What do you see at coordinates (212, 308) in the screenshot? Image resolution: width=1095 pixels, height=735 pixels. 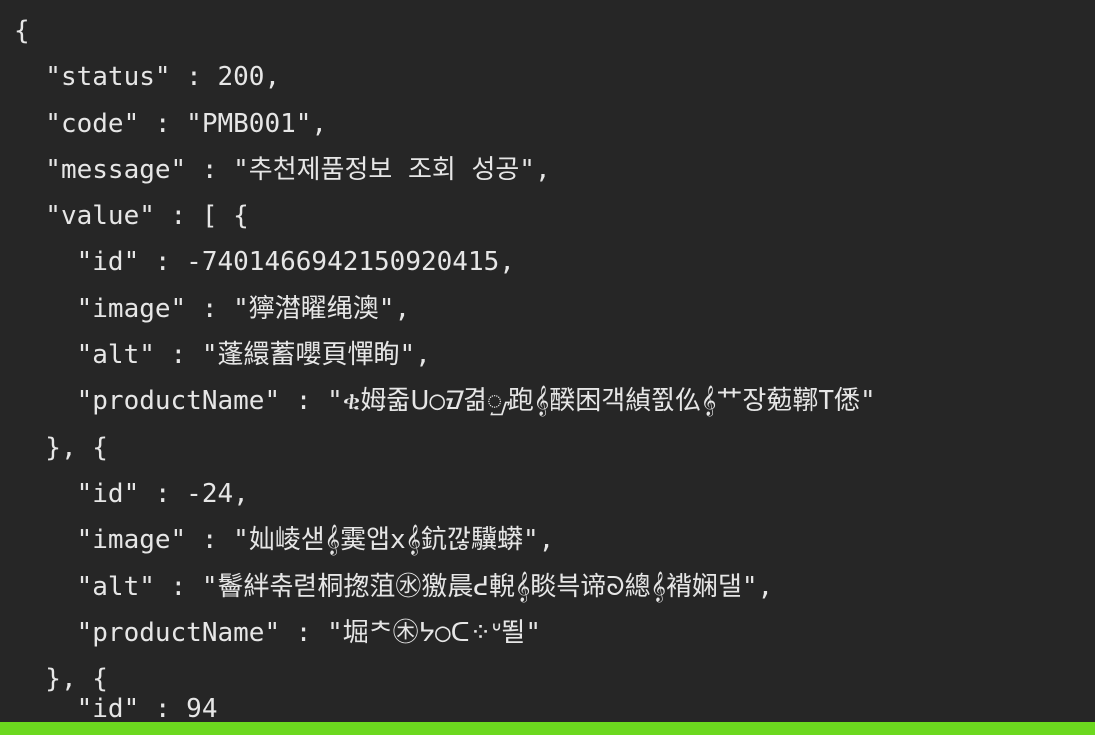 I see `code-line-7: "image" : "獰澘矅绳澳",` at bounding box center [212, 308].